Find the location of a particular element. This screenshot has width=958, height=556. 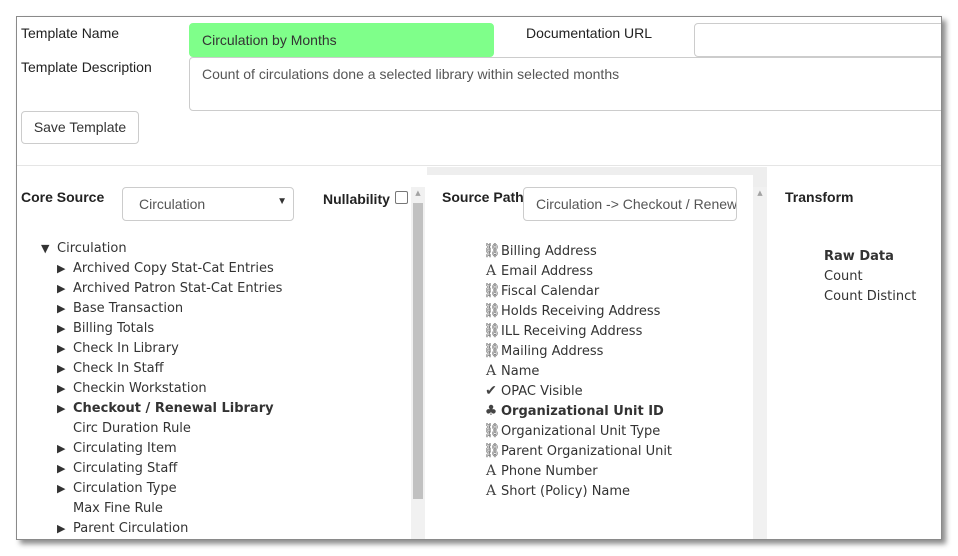

field-item: ⛓ILL Receiving Address is located at coordinates (562, 331).